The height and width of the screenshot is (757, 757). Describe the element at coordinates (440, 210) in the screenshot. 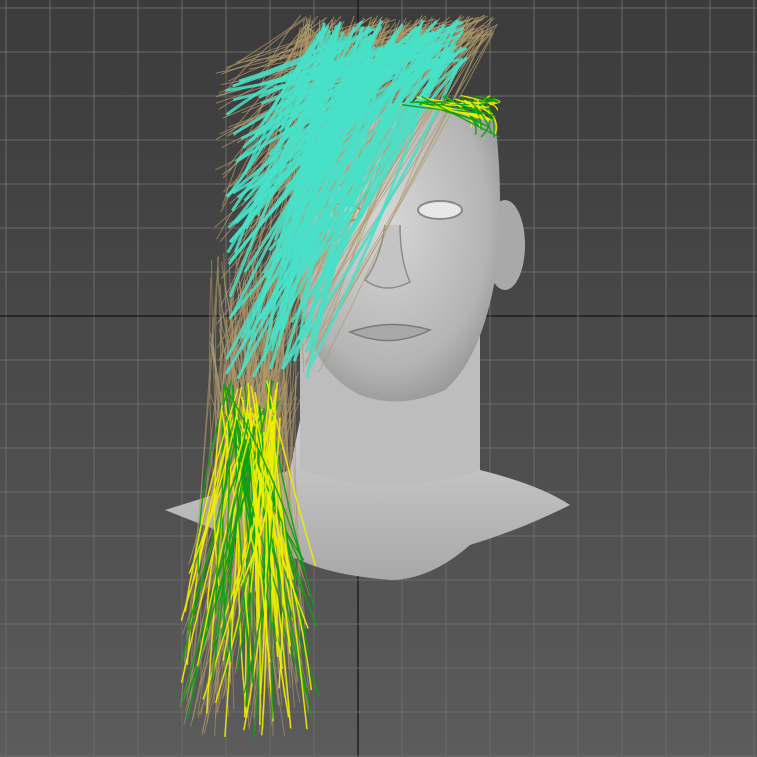

I see `right-eye` at that location.